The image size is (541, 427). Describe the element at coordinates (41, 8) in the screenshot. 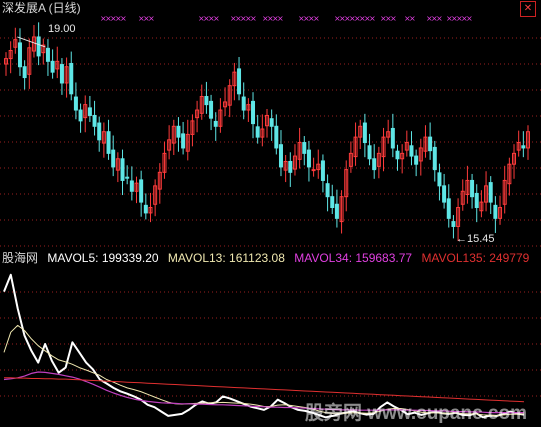

I see `chart-title: 深发展A (日线)` at that location.